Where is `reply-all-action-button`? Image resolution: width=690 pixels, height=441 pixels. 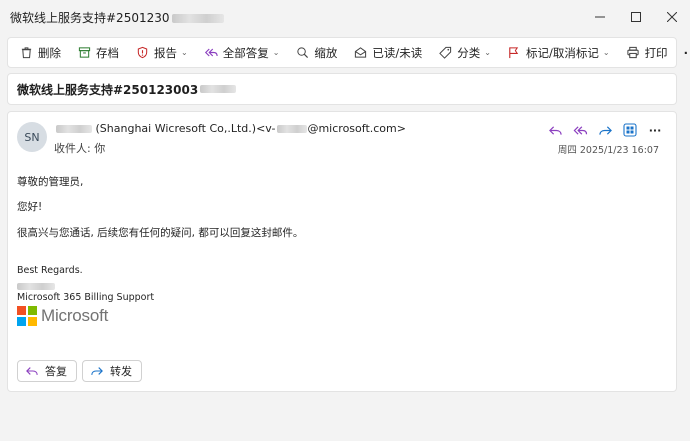
reply-all-action-button is located at coordinates (580, 130).